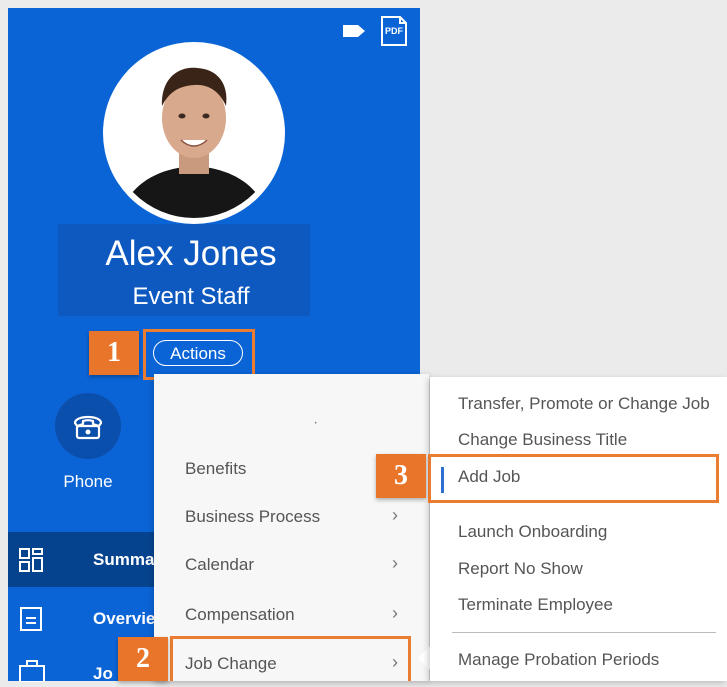 This screenshot has height=687, width=727. Describe the element at coordinates (88, 481) in the screenshot. I see `phone-label: Phone` at that location.